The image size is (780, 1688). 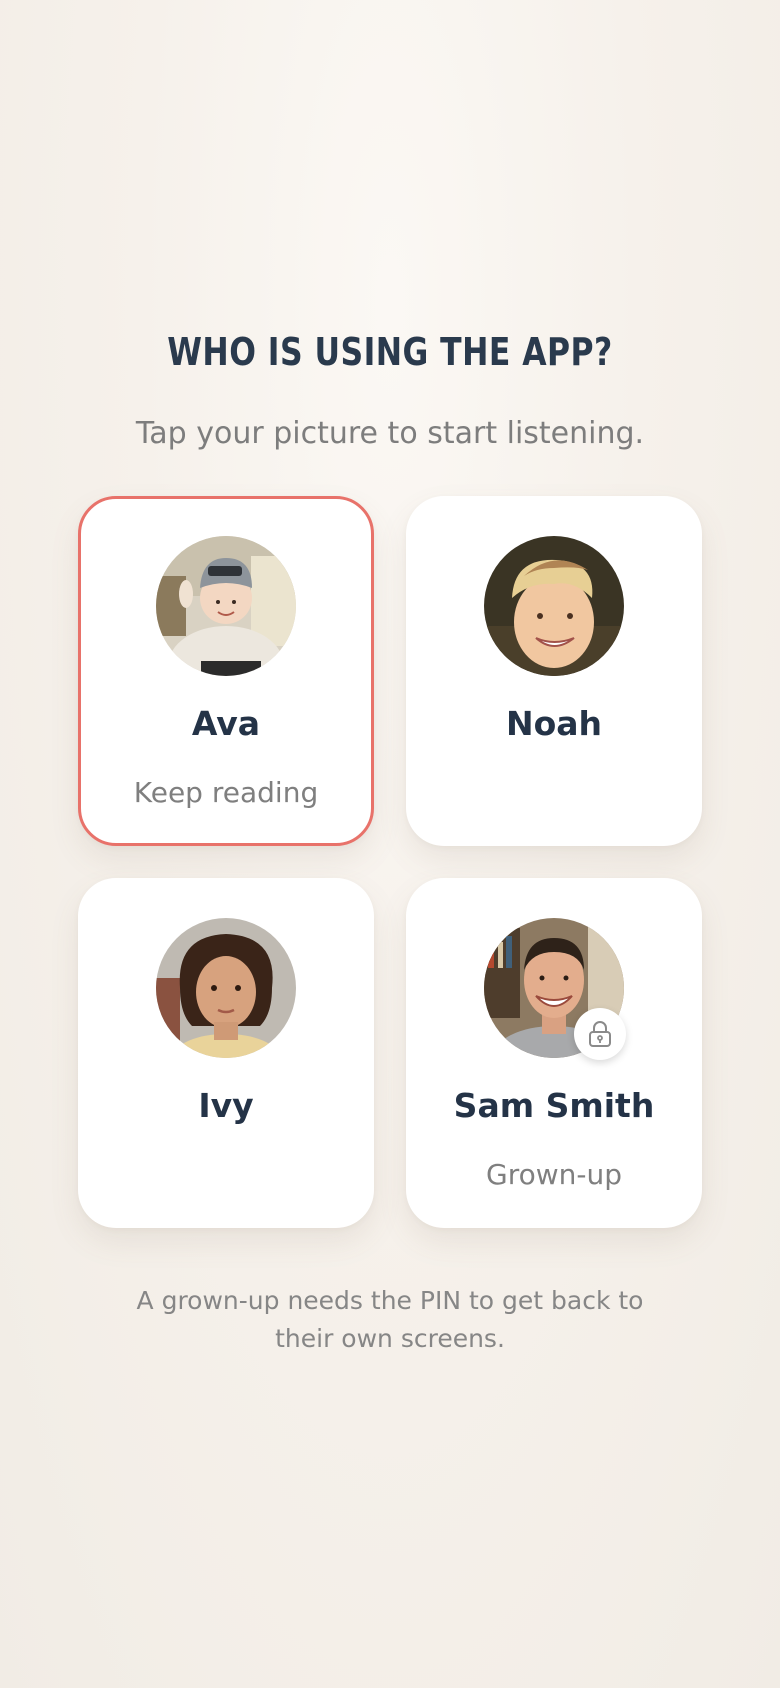 I want to click on profile-status: Grown-up, so click(x=554, y=1174).